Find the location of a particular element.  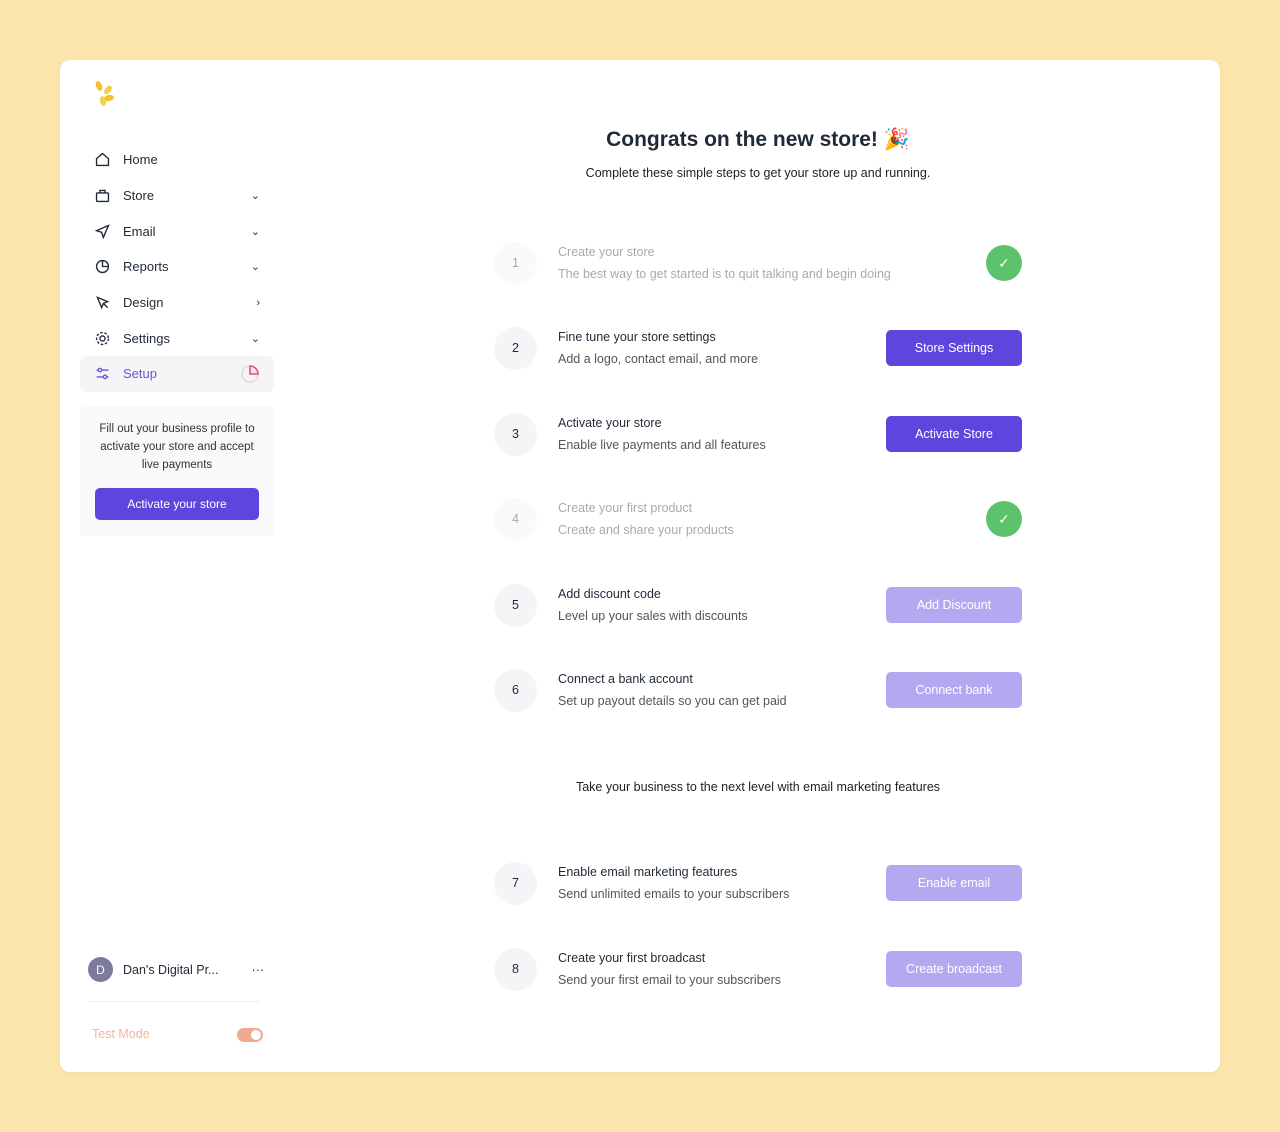

chevron-right-icon: › is located at coordinates (258, 303).